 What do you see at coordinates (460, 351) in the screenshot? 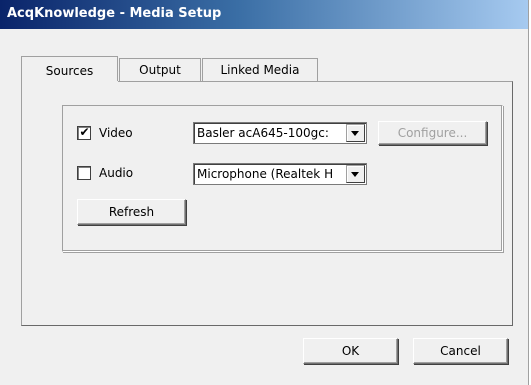
I see `cancel-button: Cancel` at bounding box center [460, 351].